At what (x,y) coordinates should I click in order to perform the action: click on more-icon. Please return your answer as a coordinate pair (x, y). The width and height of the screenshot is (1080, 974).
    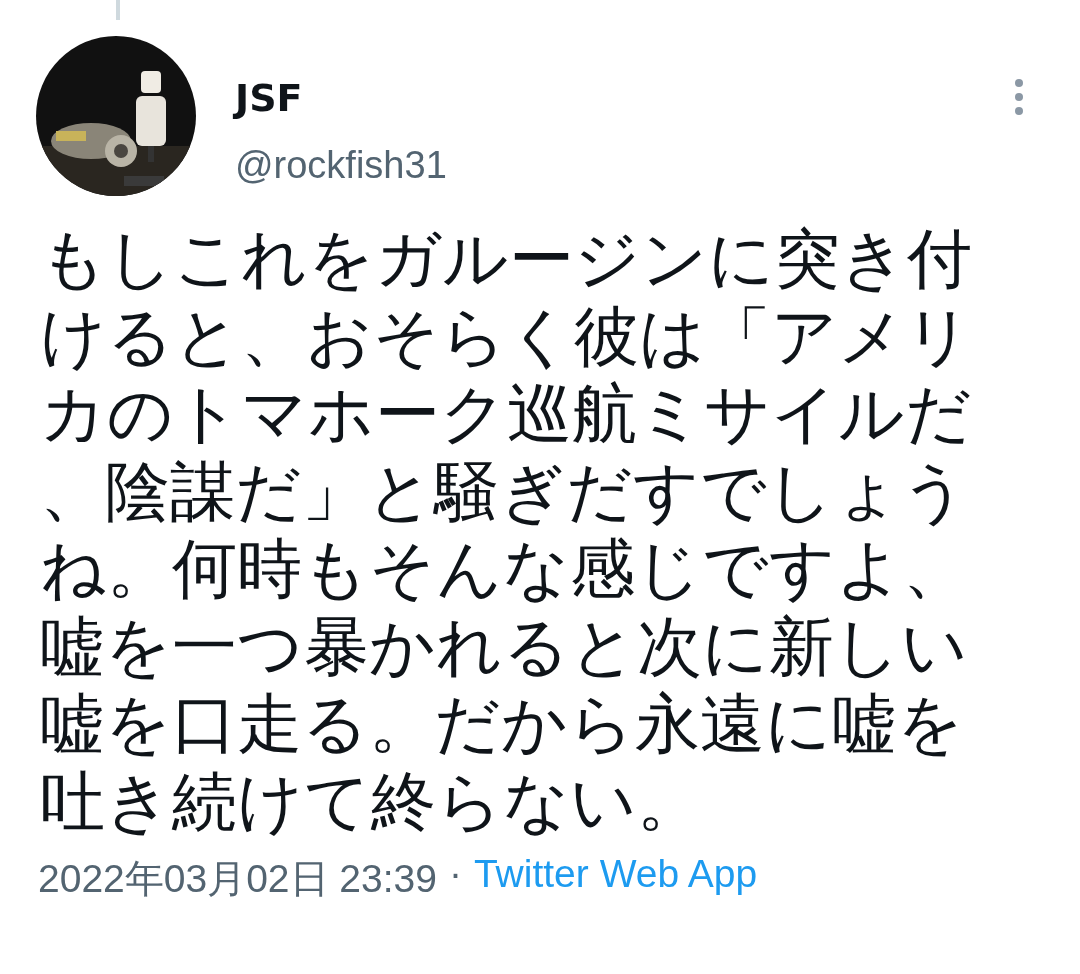
    Looking at the image, I should click on (1019, 97).